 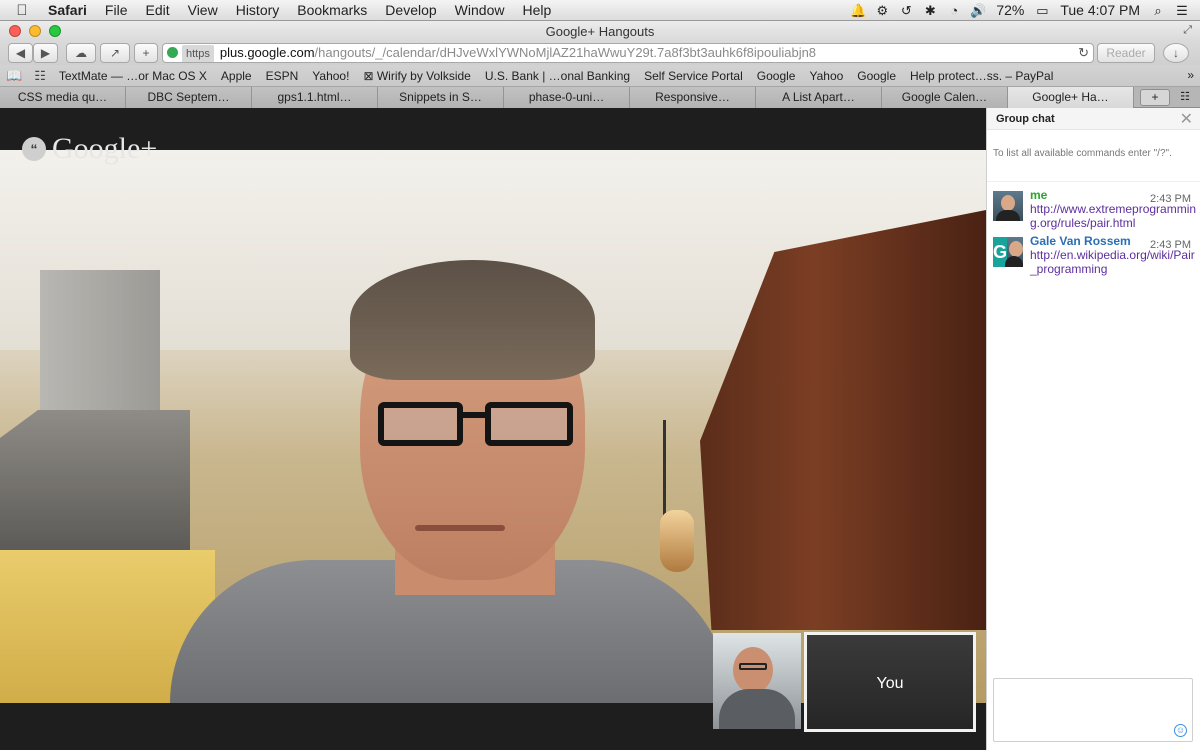 I want to click on reload-icon: ↻, so click(x=1083, y=53).